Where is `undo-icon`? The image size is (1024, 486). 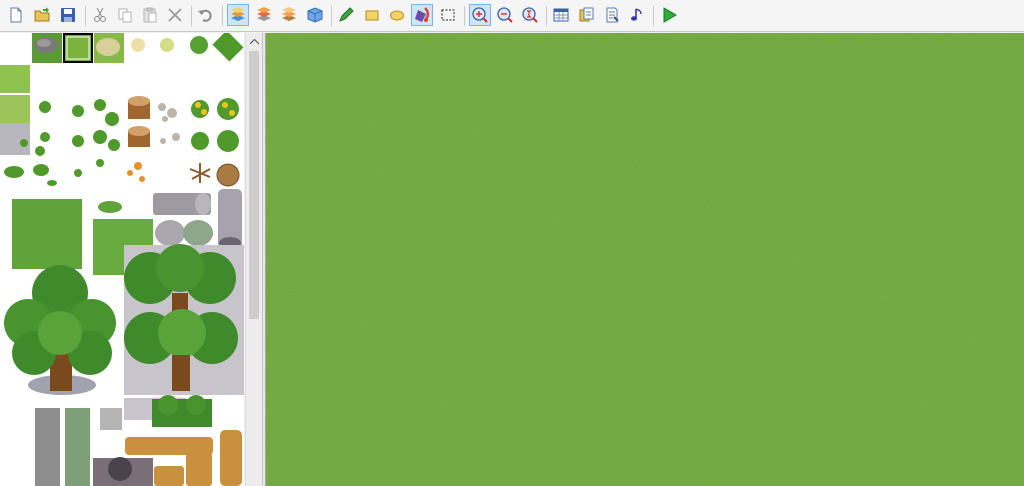
undo-icon is located at coordinates (206, 15).